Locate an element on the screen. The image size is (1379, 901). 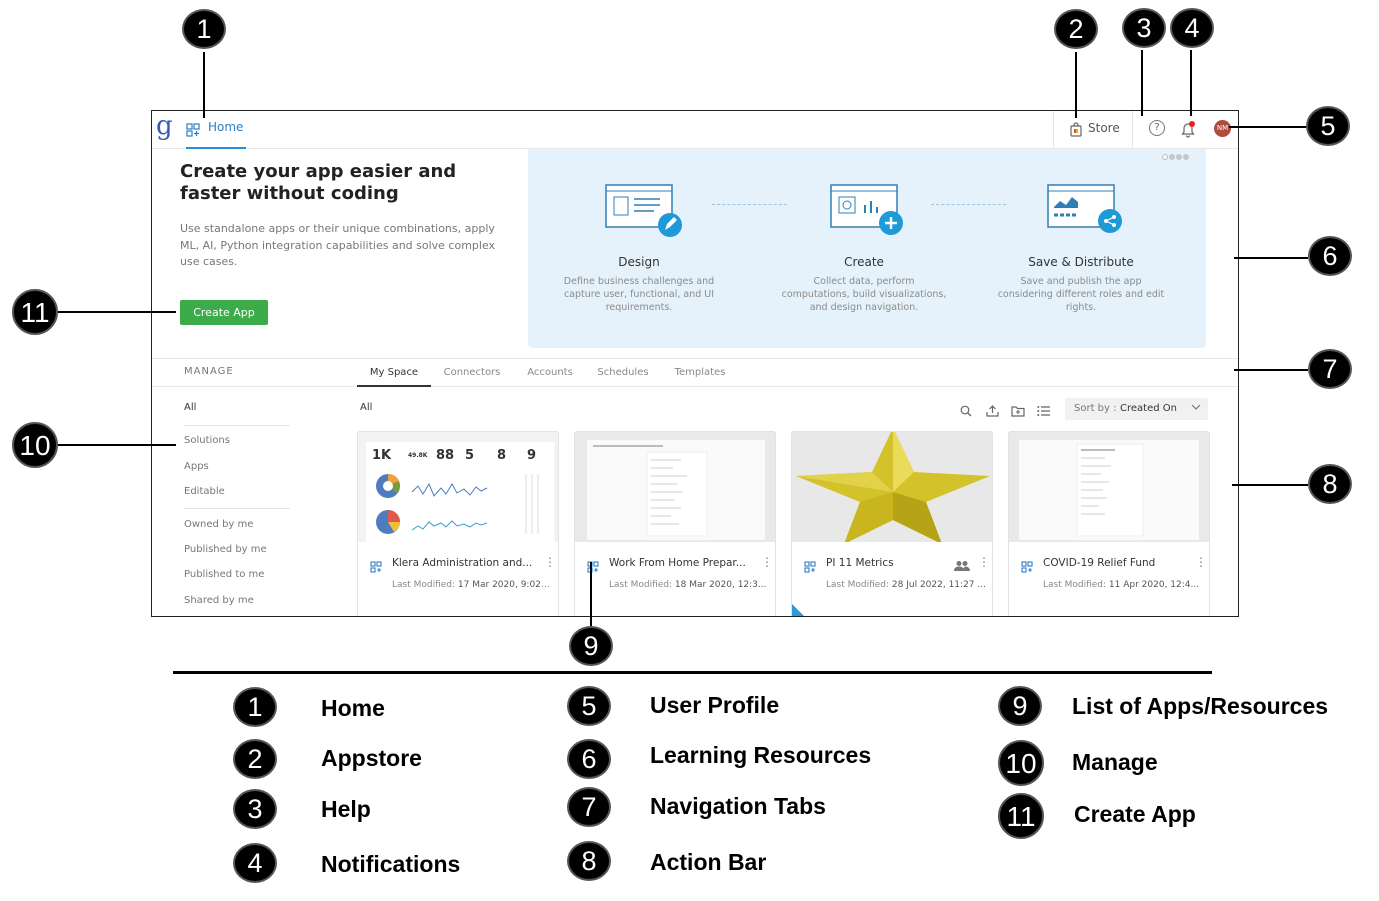
home-tab: Home is located at coordinates (216, 130).